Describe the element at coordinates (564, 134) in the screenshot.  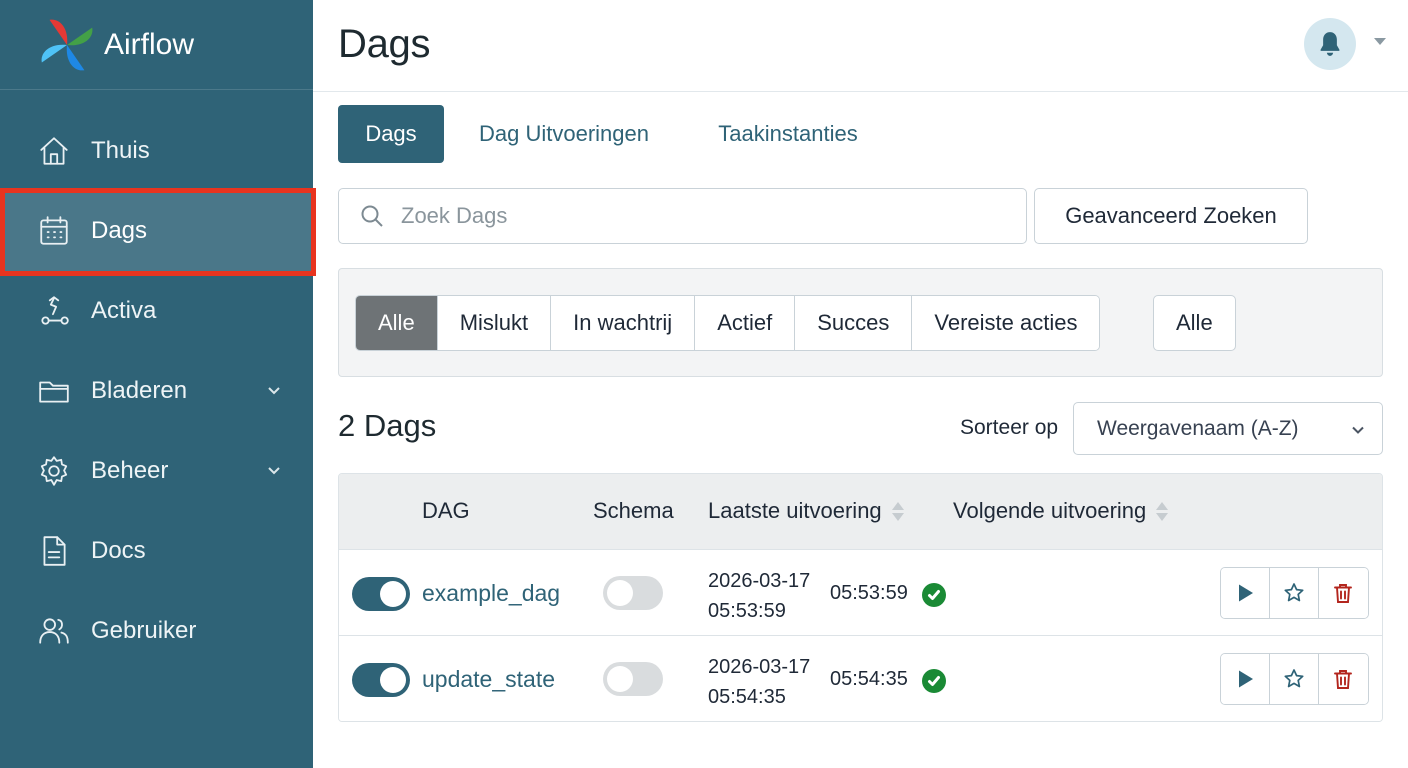
I see `tab-dag-runs: Dag Uitvoeringen` at that location.